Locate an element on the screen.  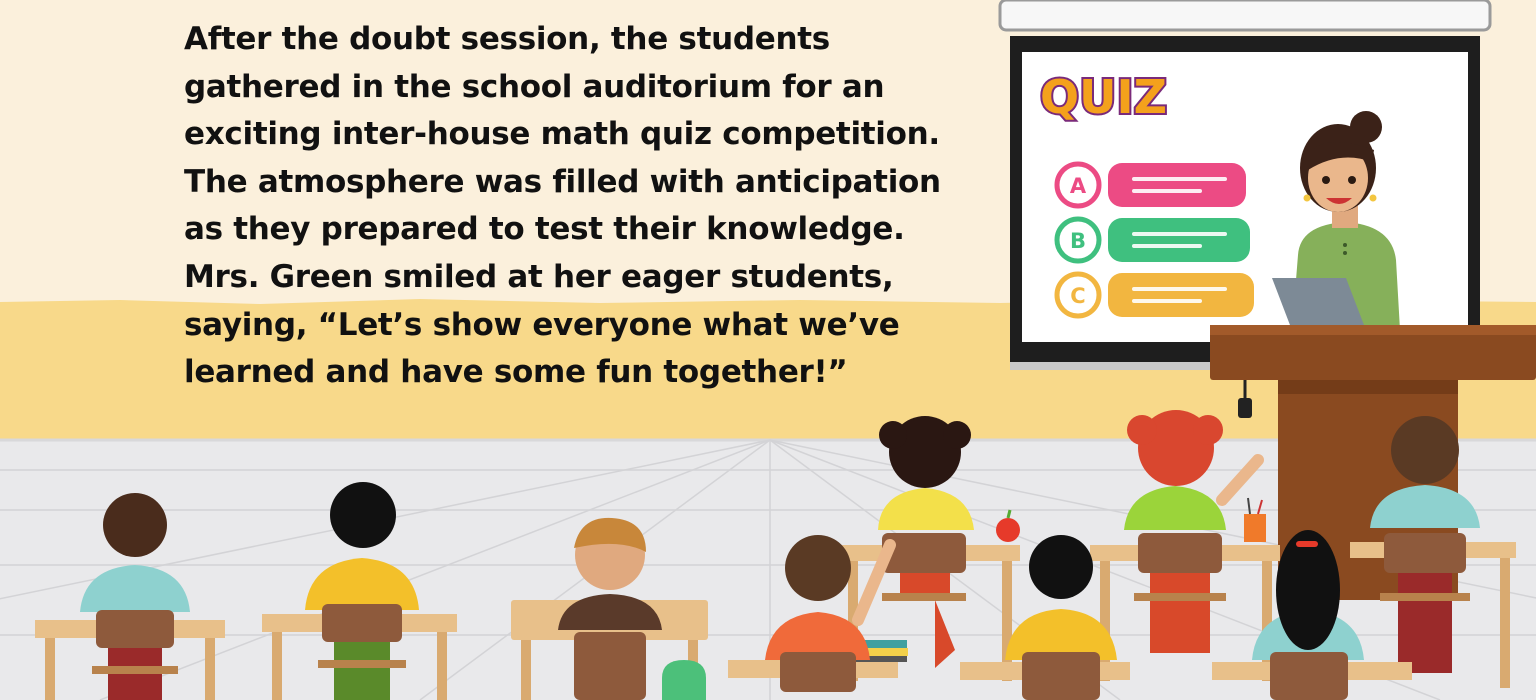
quiz-options: A B C is located at coordinates (1154, 240).